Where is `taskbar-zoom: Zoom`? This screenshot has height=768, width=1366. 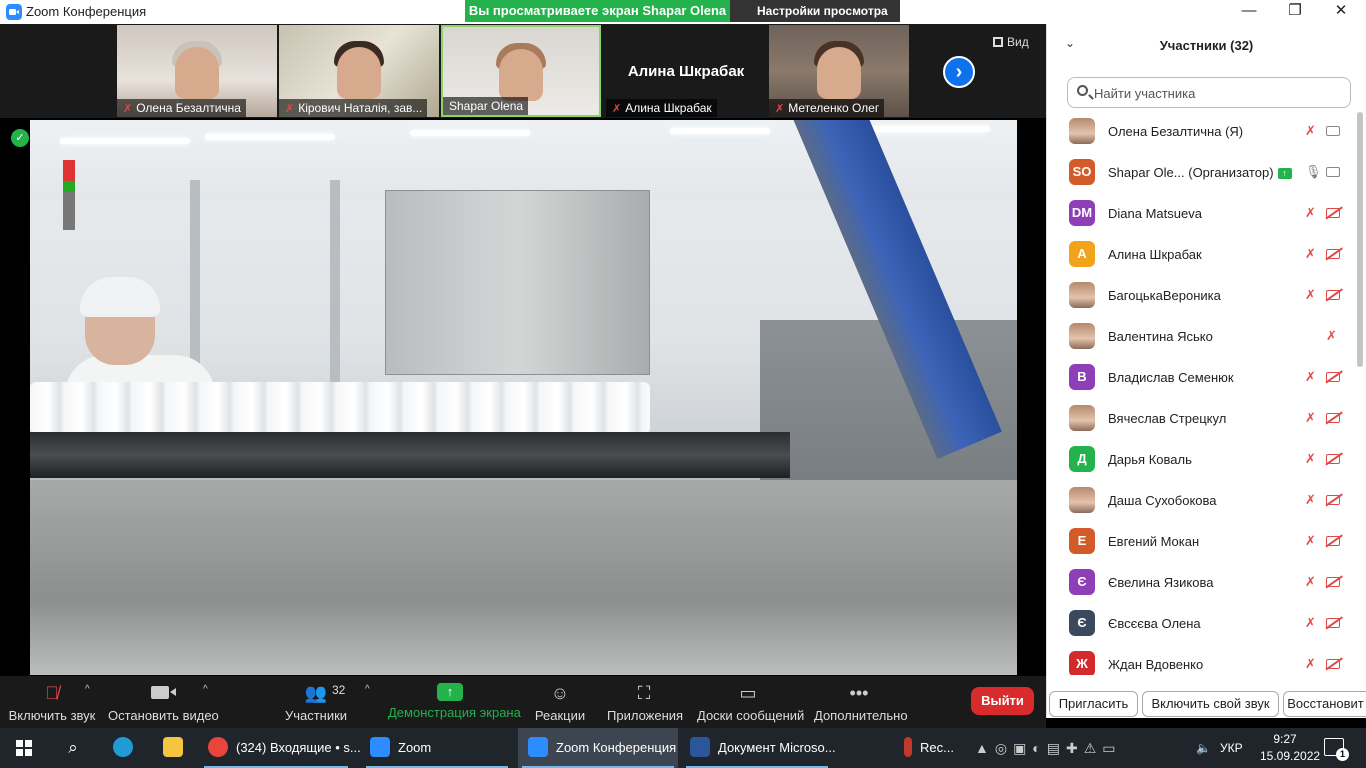
taskbar-zoom: Zoom is located at coordinates (437, 748).